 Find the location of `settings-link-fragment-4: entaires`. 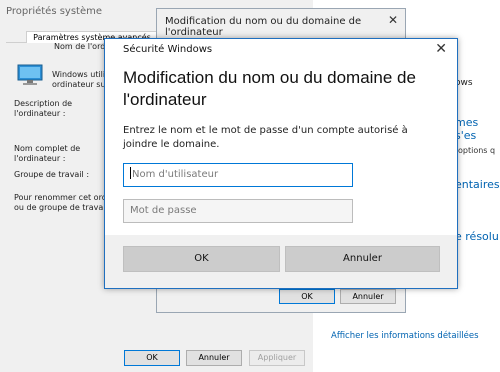

settings-link-fragment-4: entaires is located at coordinates (477, 184).